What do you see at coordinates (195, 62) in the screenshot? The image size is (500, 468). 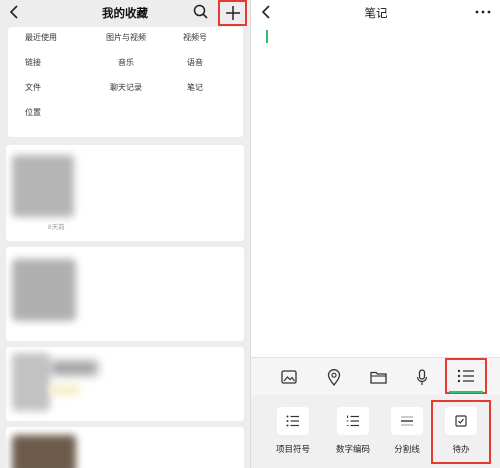 I see `category-voice: 语音` at bounding box center [195, 62].